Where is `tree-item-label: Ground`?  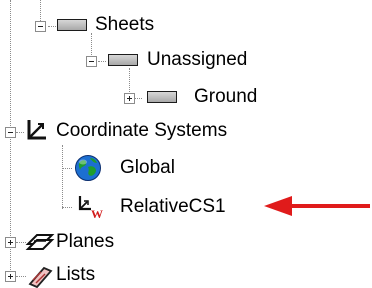
tree-item-label: Ground is located at coordinates (226, 96).